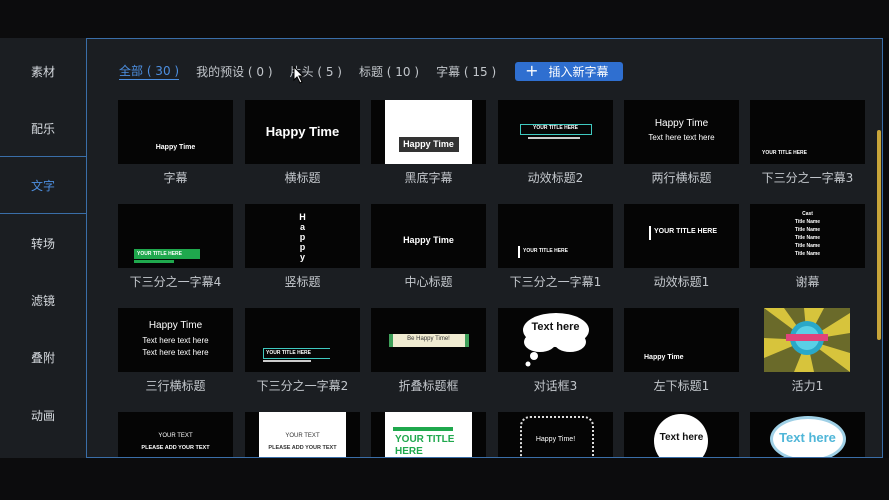 This screenshot has height=500, width=889. What do you see at coordinates (389, 71) in the screenshot?
I see `tab-titles: 标题 ( 10 )` at bounding box center [389, 71].